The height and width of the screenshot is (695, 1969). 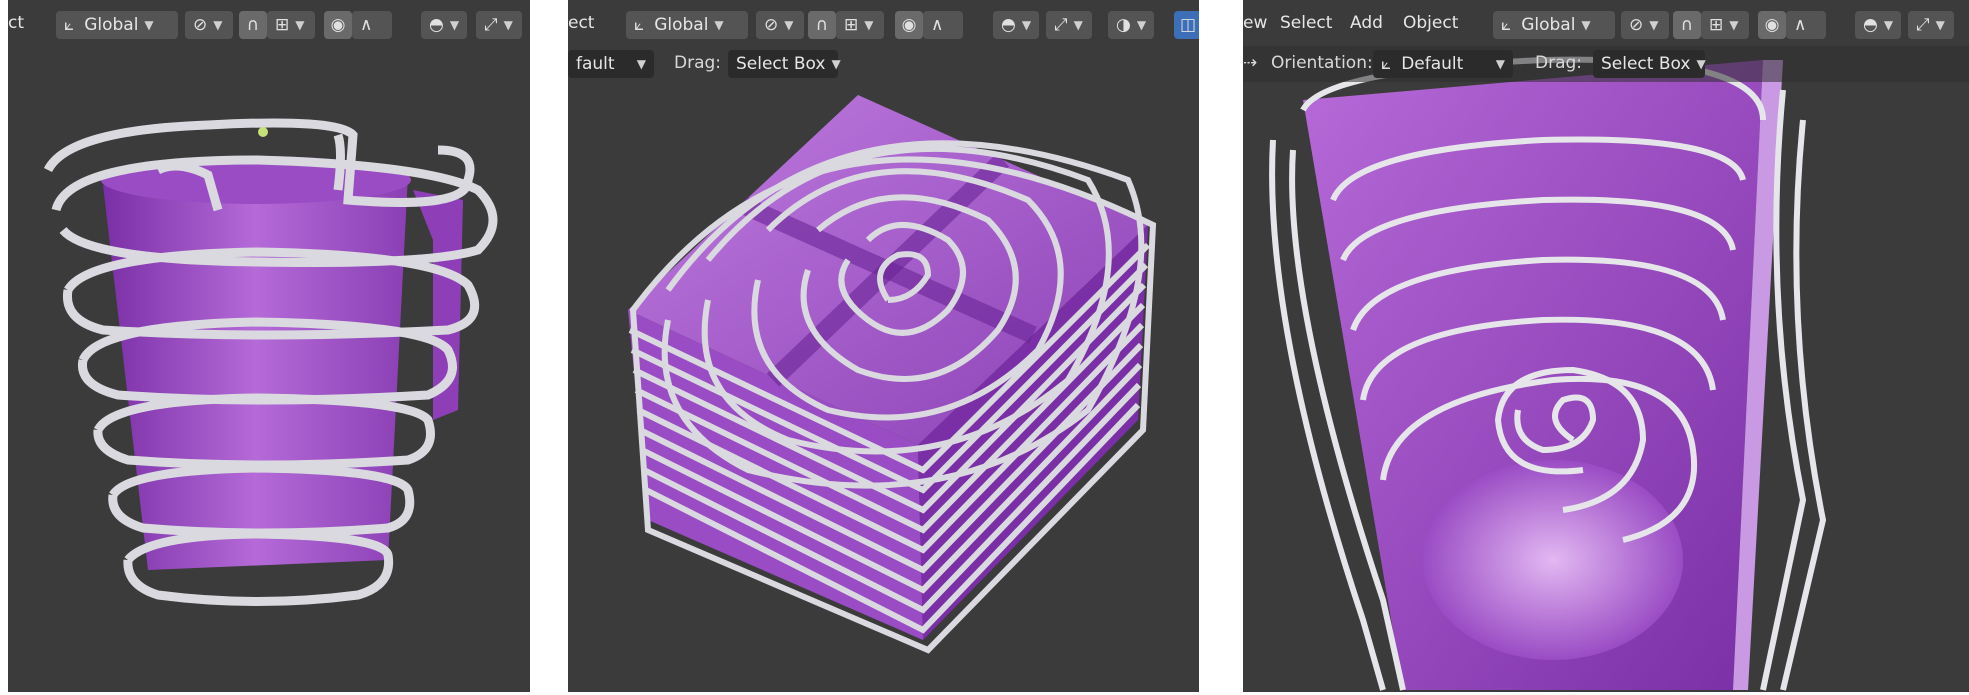 I want to click on funnel-bump, so click(x=1553, y=560).